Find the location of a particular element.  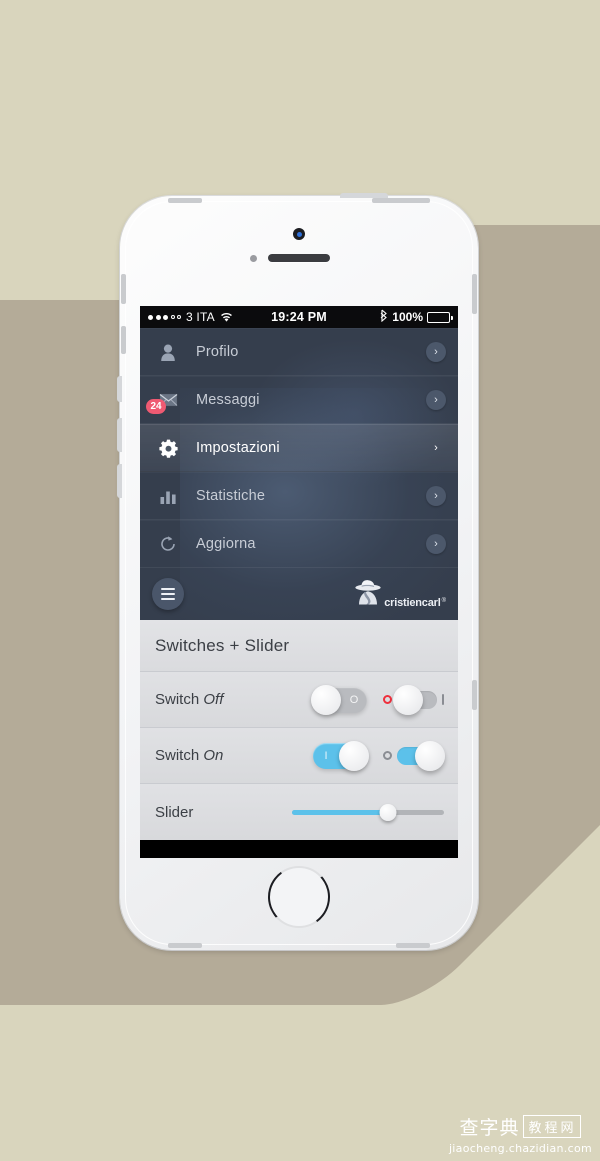

toggle-switch-b-off is located at coordinates (413, 699).